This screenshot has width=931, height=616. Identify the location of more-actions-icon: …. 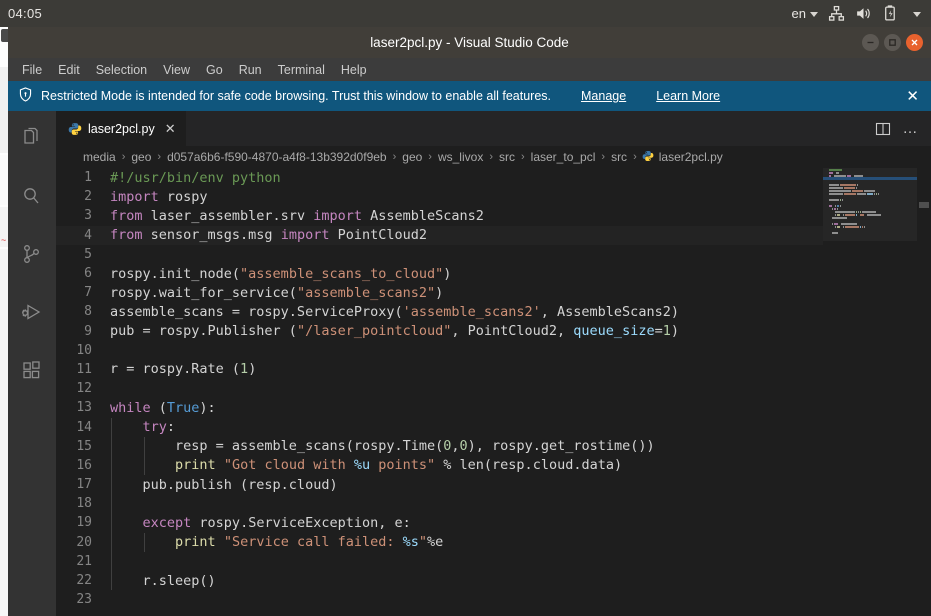
(911, 128).